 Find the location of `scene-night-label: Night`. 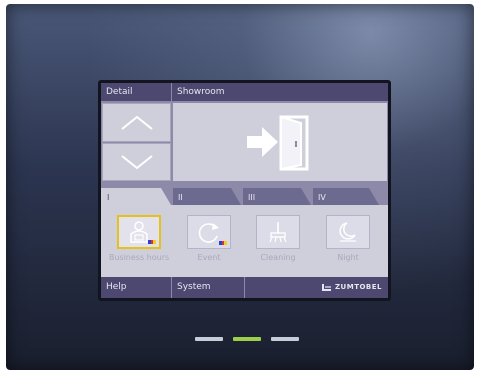

scene-night-label: Night is located at coordinates (348, 257).